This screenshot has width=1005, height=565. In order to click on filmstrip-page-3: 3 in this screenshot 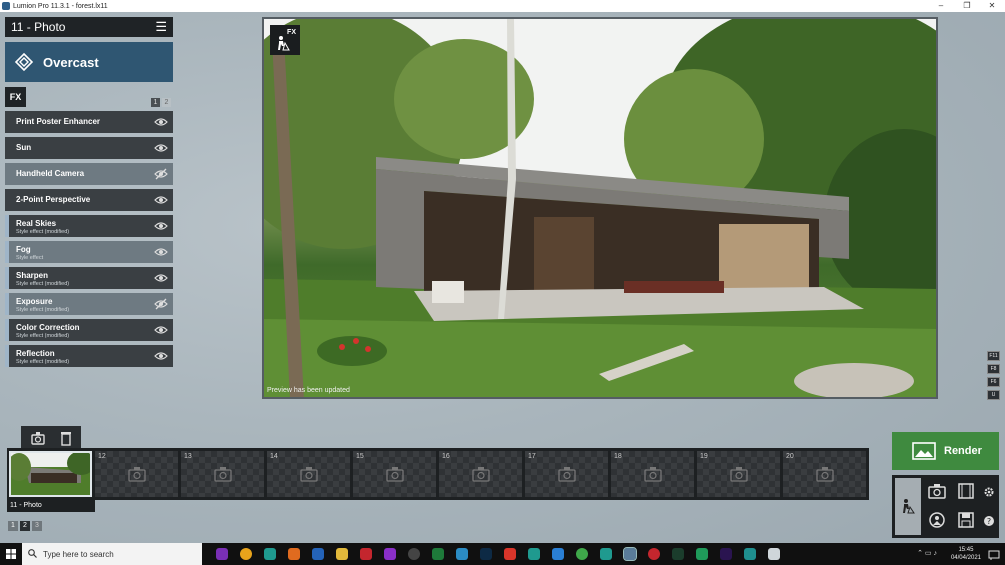, I will do `click(37, 526)`.